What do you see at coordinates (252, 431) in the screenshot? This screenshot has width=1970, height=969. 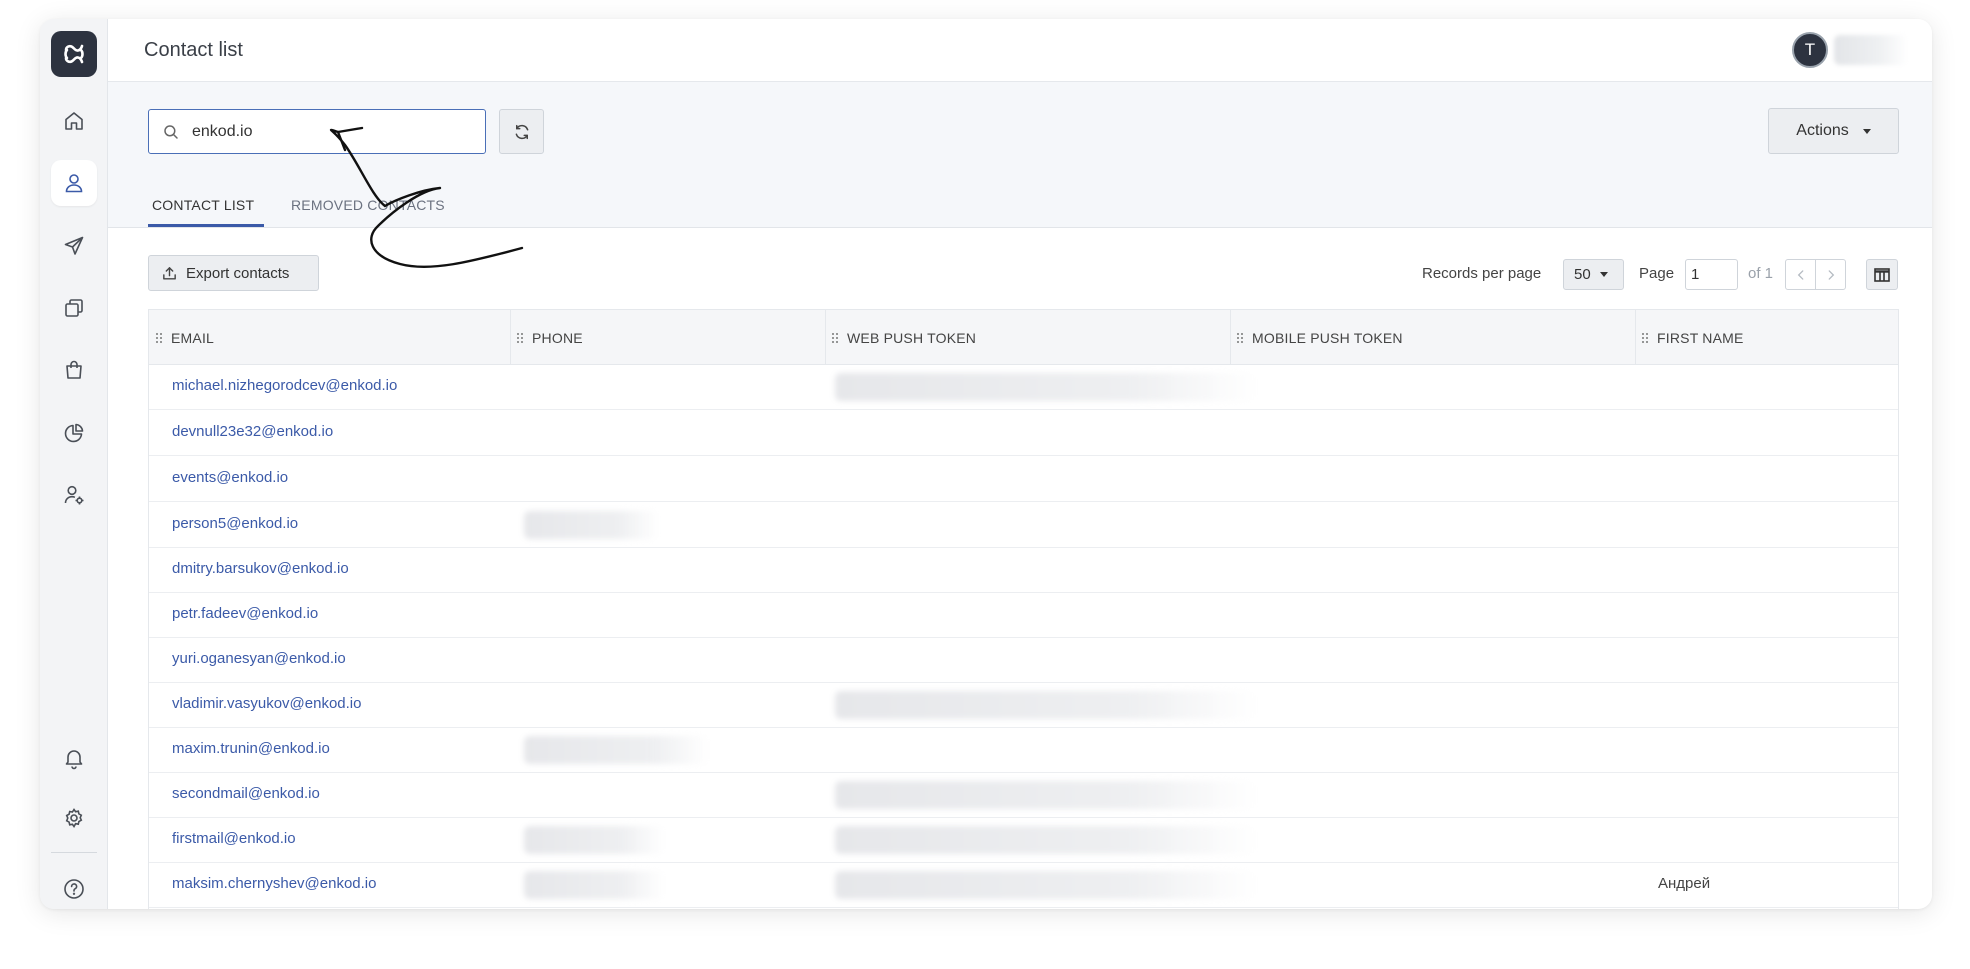 I see `email-link: devnull23e32@enkod.io` at bounding box center [252, 431].